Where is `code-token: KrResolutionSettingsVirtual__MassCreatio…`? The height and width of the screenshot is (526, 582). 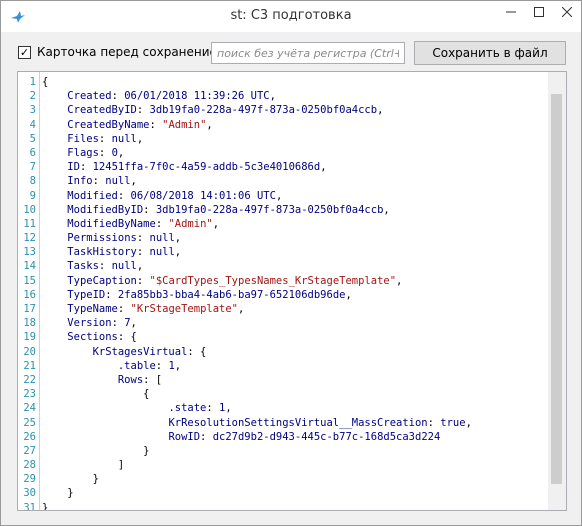
code-token: KrResolutionSettingsVirtual__MassCreatio… is located at coordinates (298, 422).